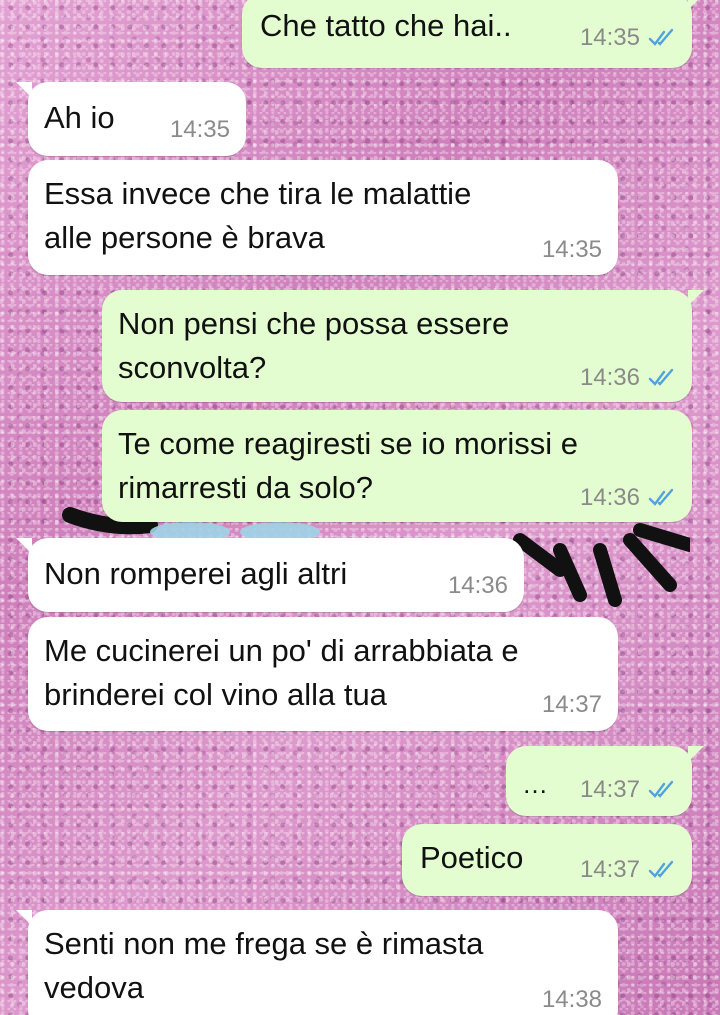 The height and width of the screenshot is (1015, 720). I want to click on message-text: Non pensi che possa essere, so click(314, 323).